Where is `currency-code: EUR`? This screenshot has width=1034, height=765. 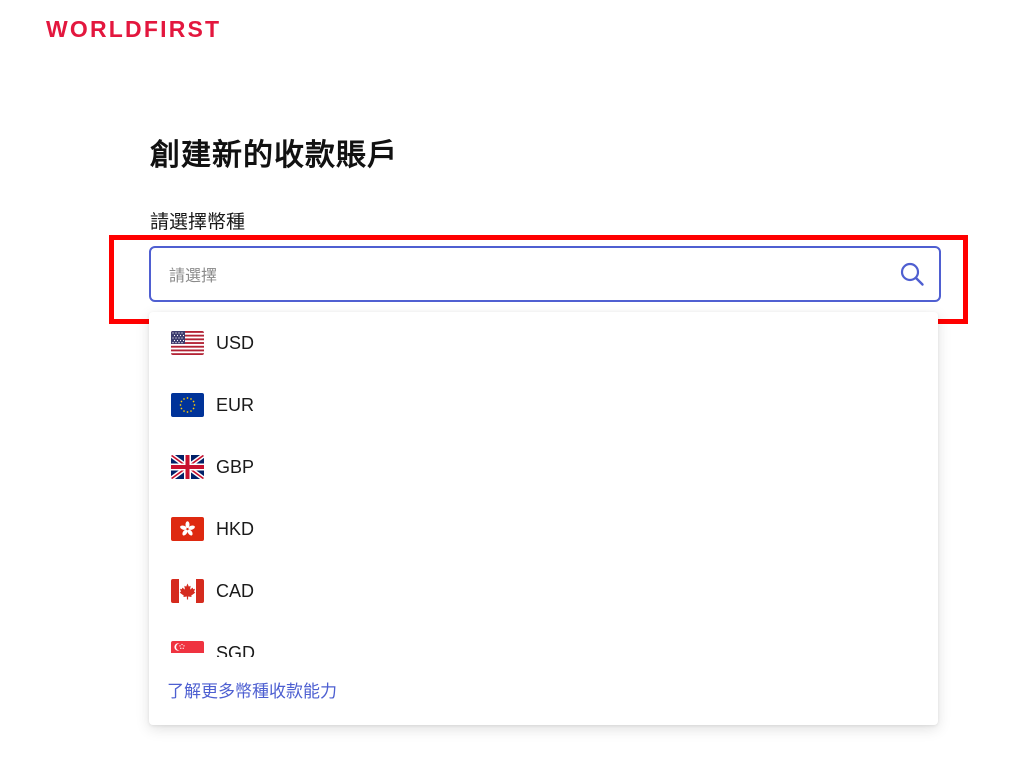 currency-code: EUR is located at coordinates (235, 404).